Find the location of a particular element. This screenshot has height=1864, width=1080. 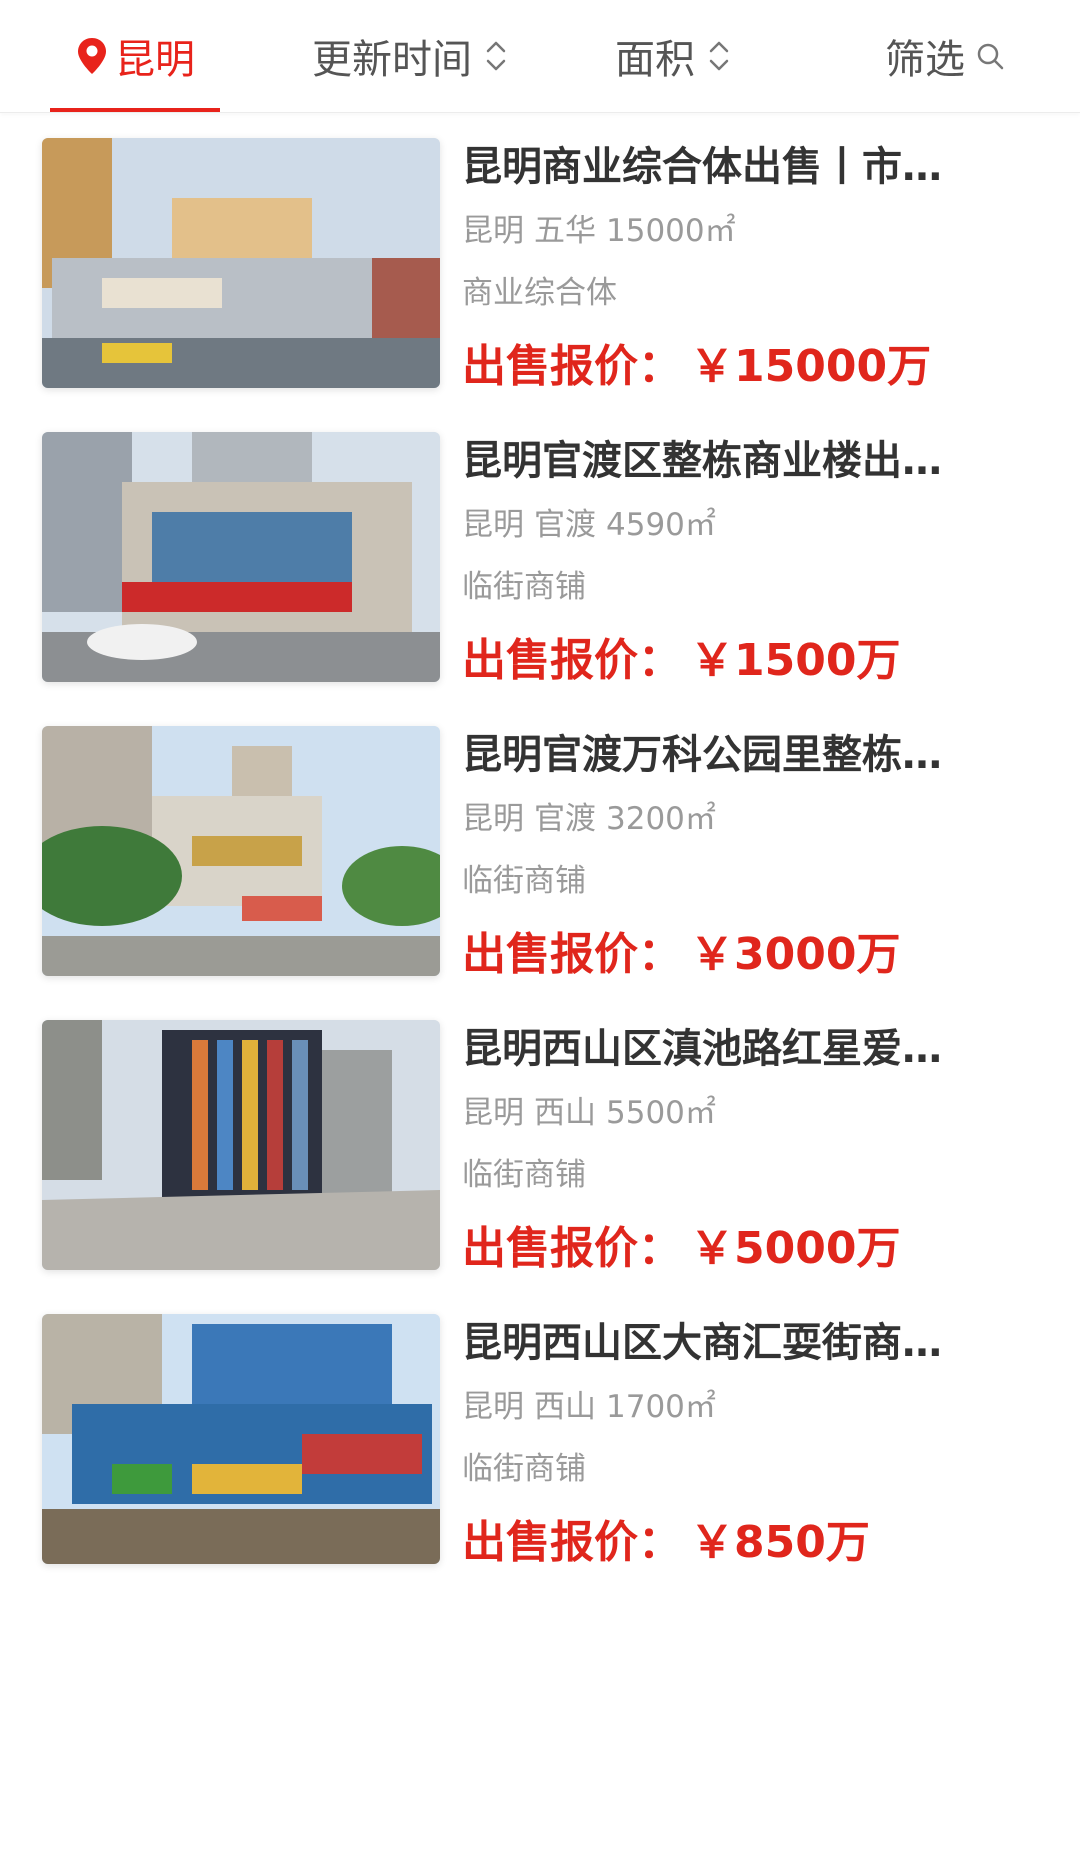

listing-area: 5500㎡ is located at coordinates (661, 1113).